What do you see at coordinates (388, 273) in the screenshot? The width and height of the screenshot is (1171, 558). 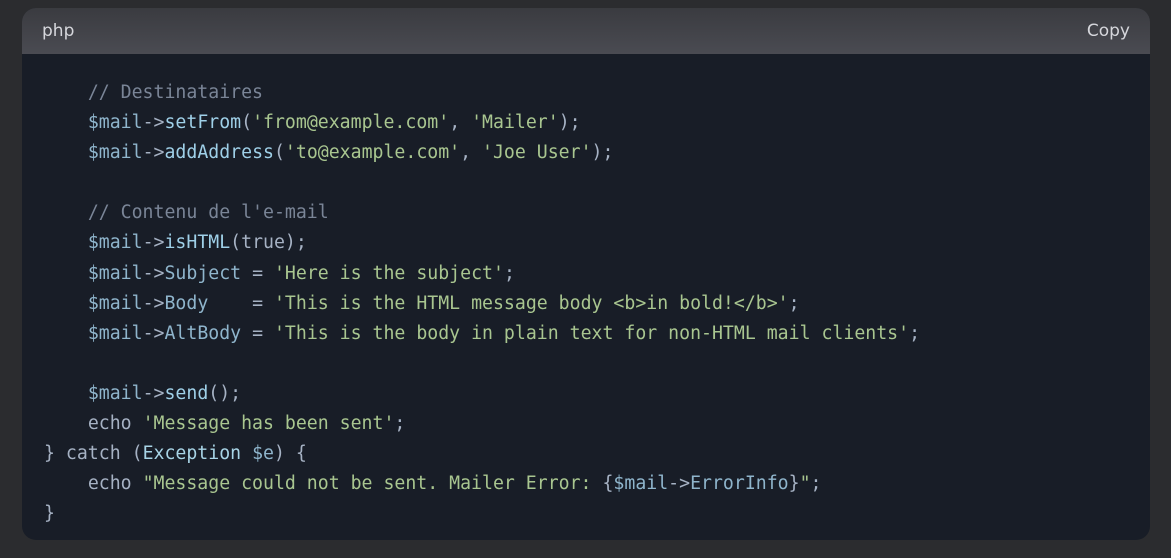 I see `code-token: 'Here is the subject'` at bounding box center [388, 273].